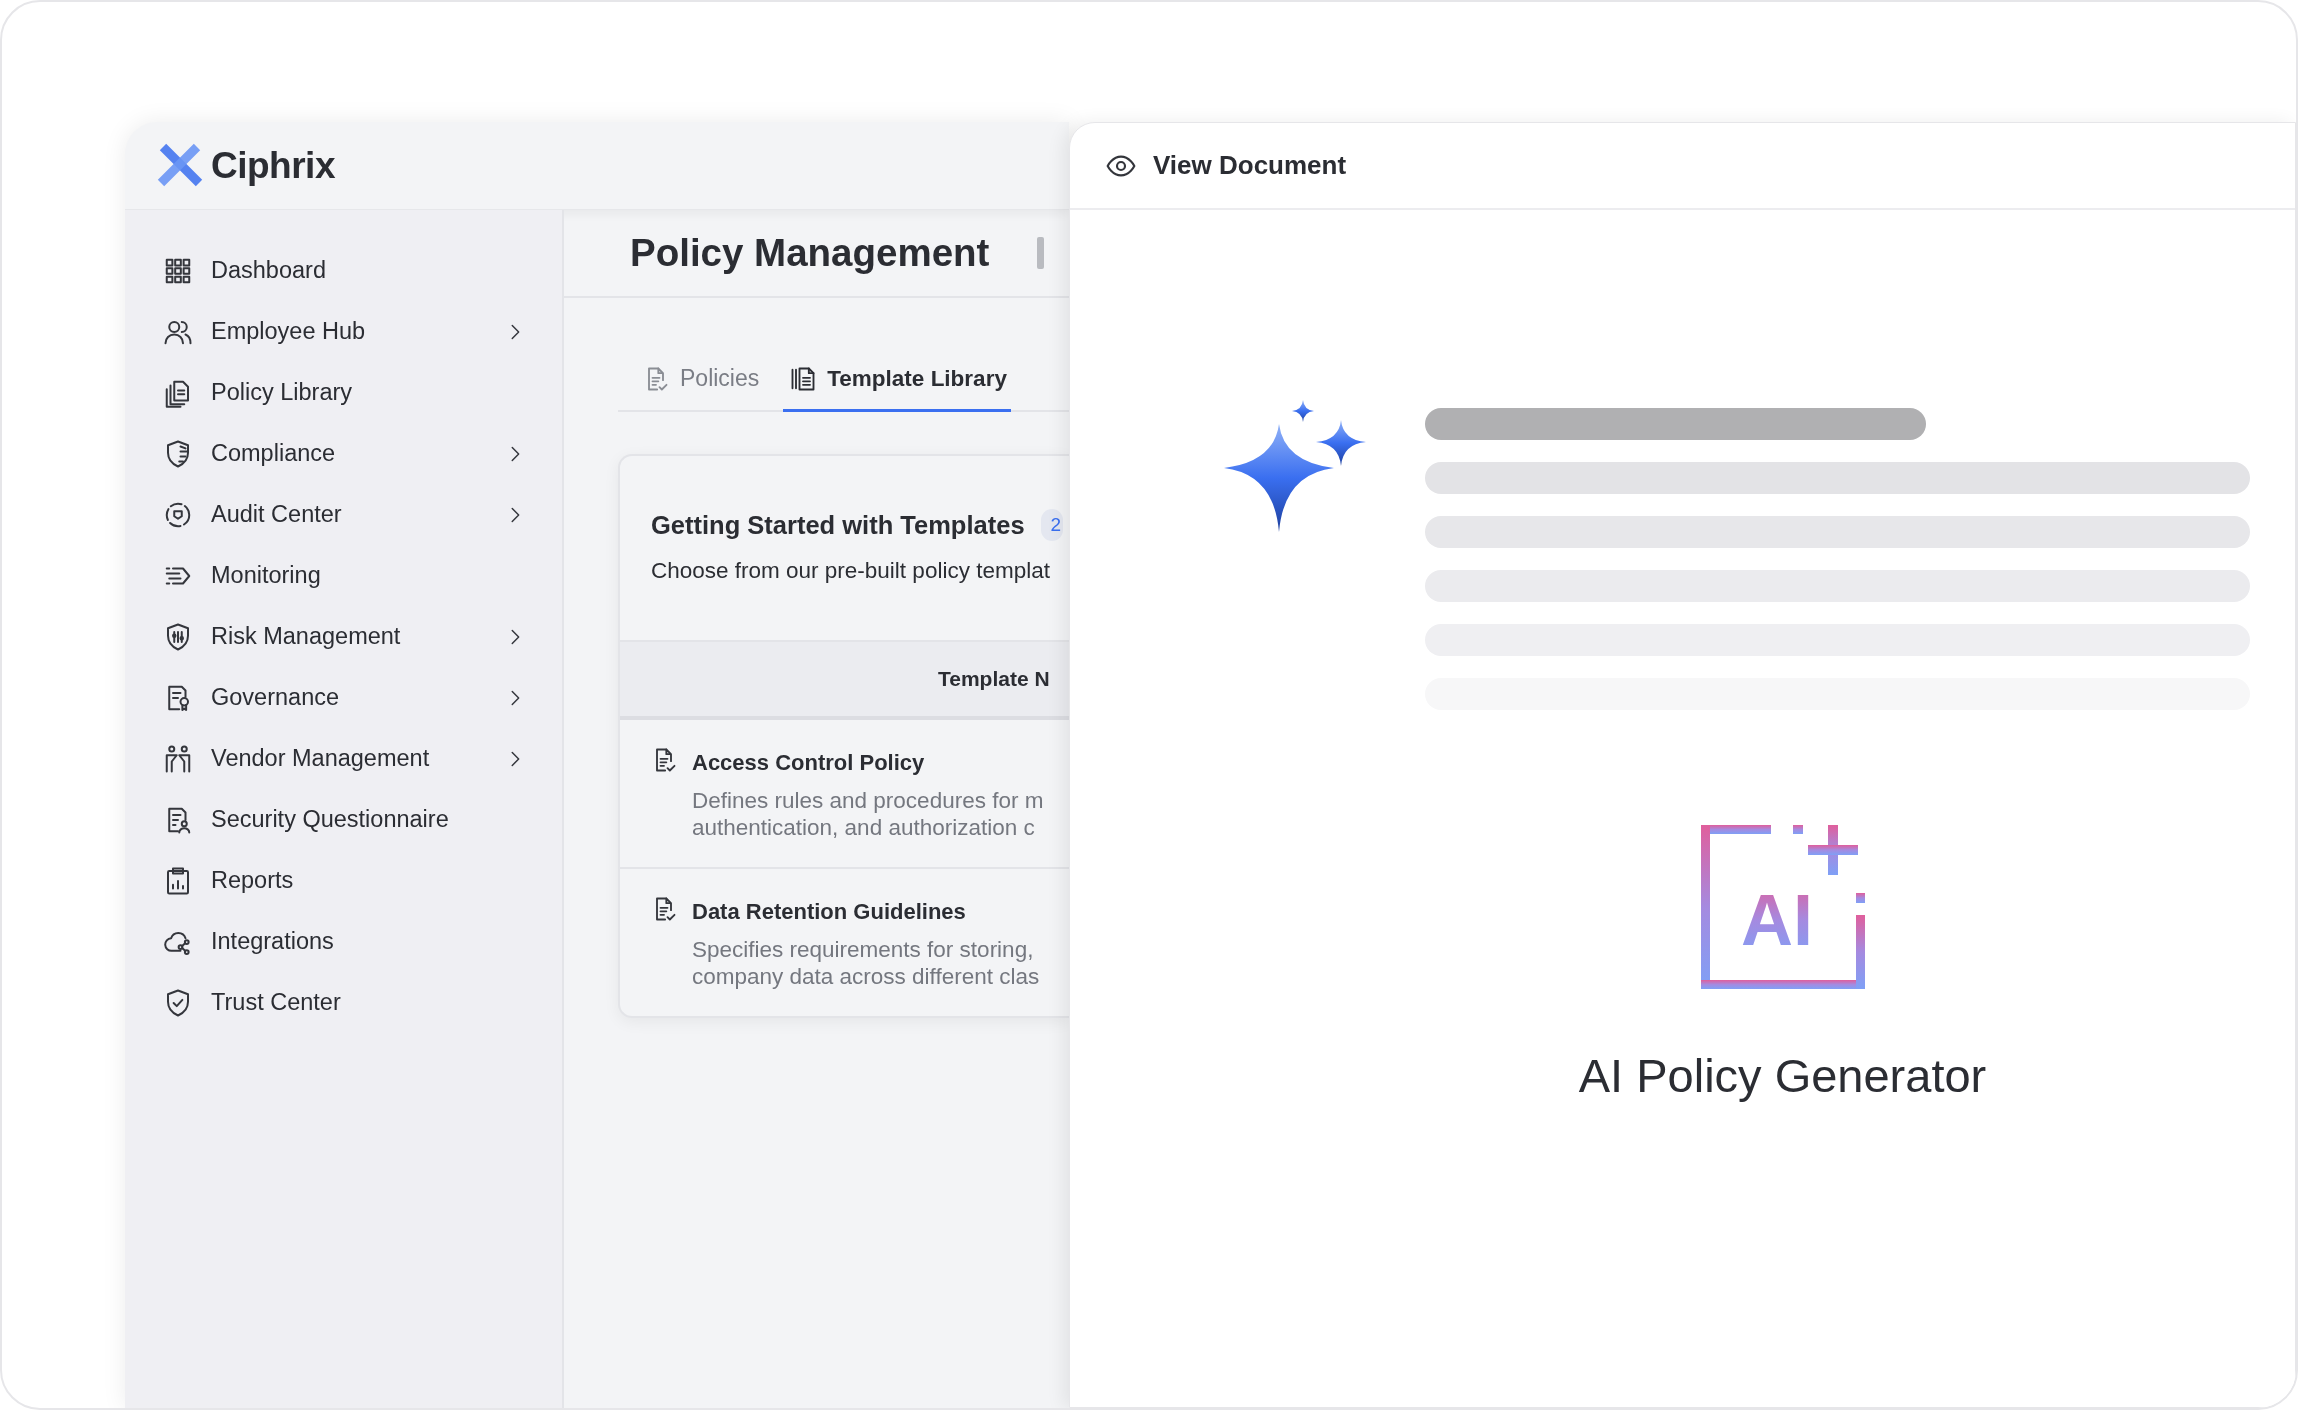  What do you see at coordinates (359, 758) in the screenshot?
I see `sidebar-item: Vendor Management` at bounding box center [359, 758].